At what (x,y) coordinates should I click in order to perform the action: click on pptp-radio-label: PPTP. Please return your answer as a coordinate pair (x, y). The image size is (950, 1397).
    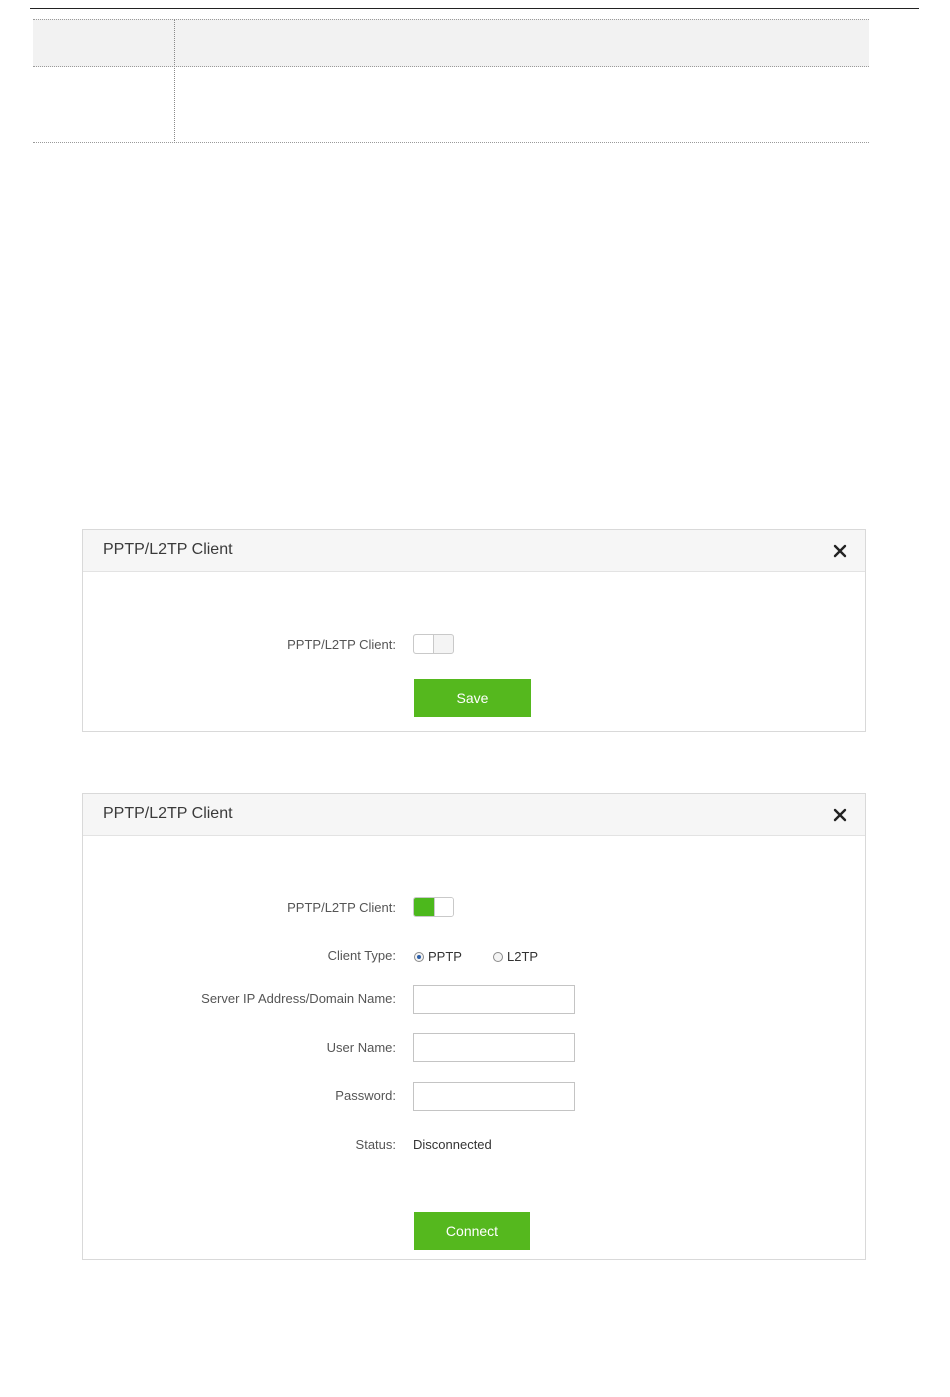
    Looking at the image, I should click on (445, 957).